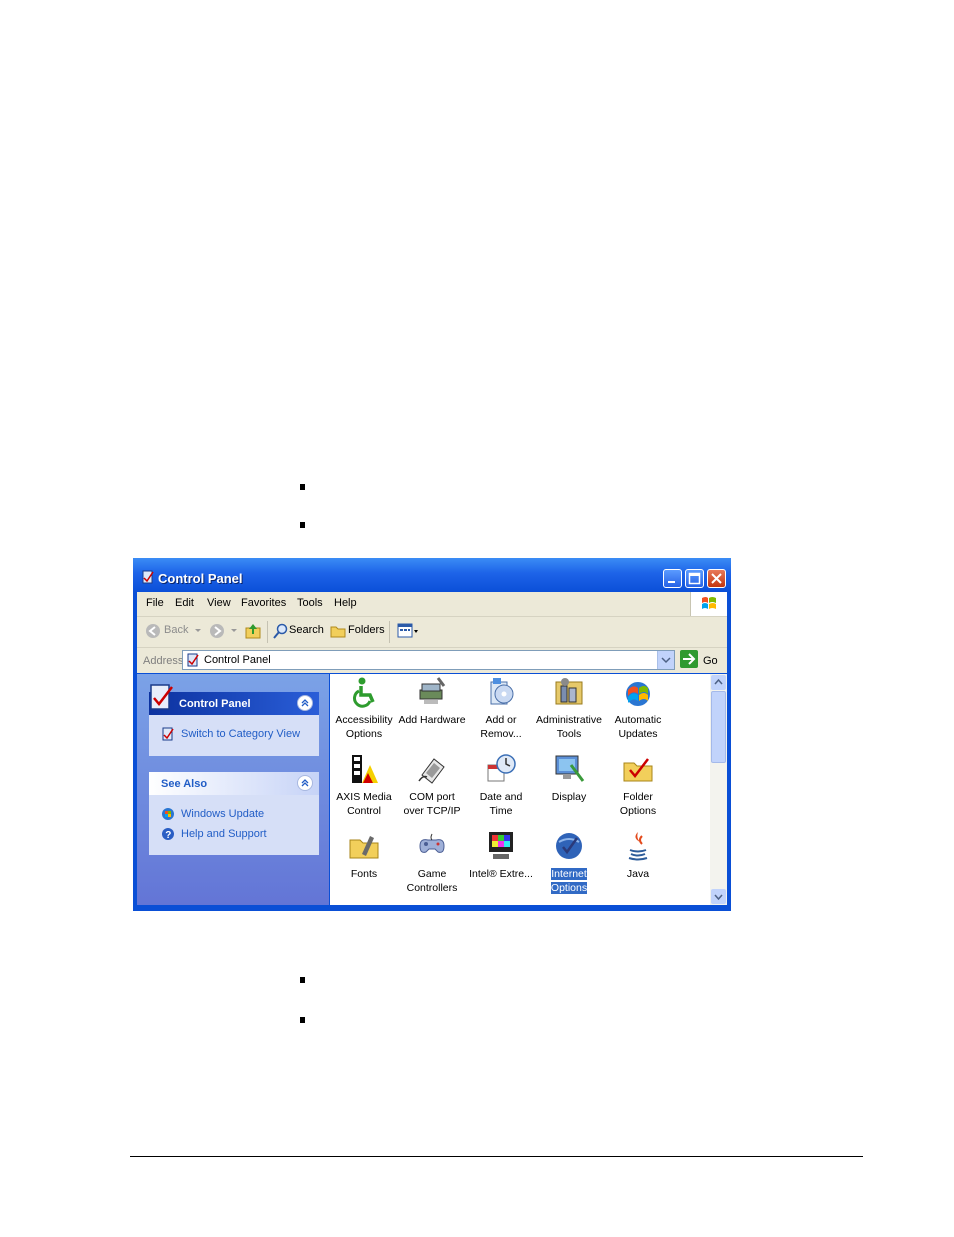 This screenshot has height=1237, width=954. What do you see at coordinates (200, 578) in the screenshot?
I see `window-title: Control Panel` at bounding box center [200, 578].